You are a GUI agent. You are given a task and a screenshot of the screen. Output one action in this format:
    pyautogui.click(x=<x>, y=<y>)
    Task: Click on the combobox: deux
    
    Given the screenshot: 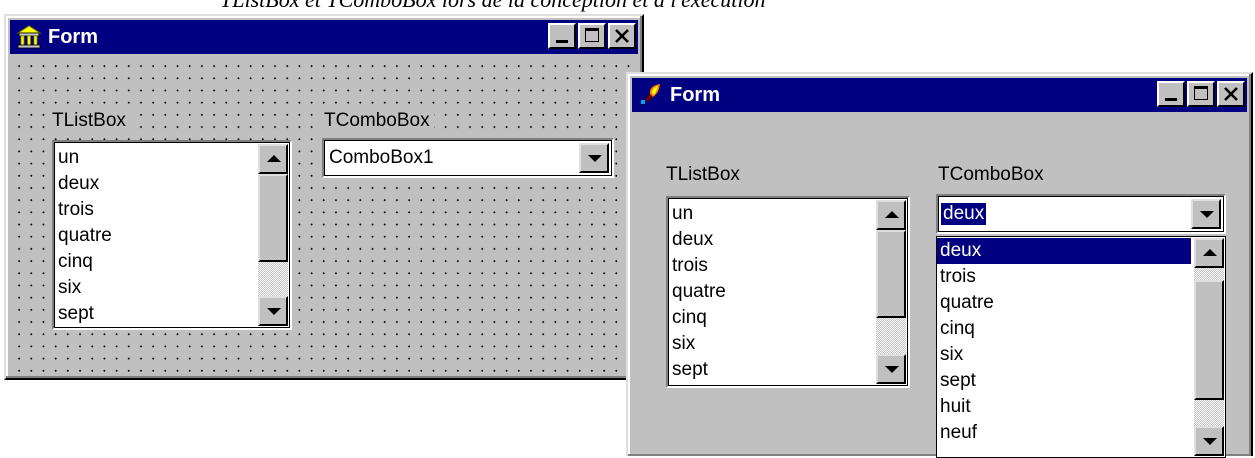 What is the action you would take?
    pyautogui.click(x=1081, y=214)
    